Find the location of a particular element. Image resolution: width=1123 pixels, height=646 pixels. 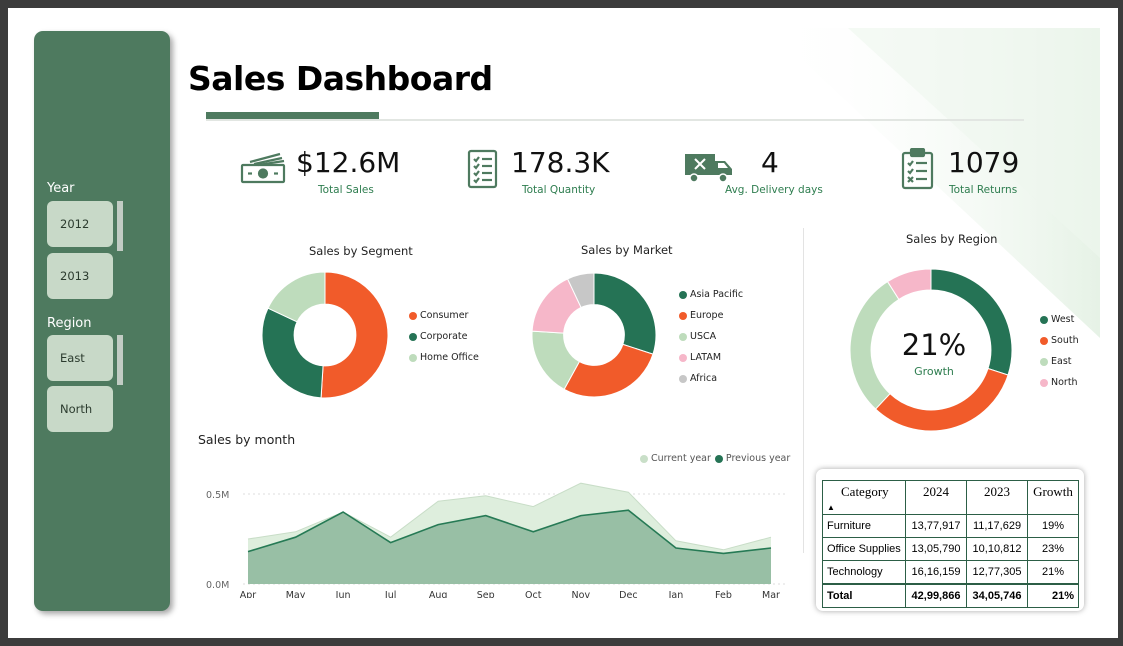

market-donut-chart is located at coordinates (594, 335).